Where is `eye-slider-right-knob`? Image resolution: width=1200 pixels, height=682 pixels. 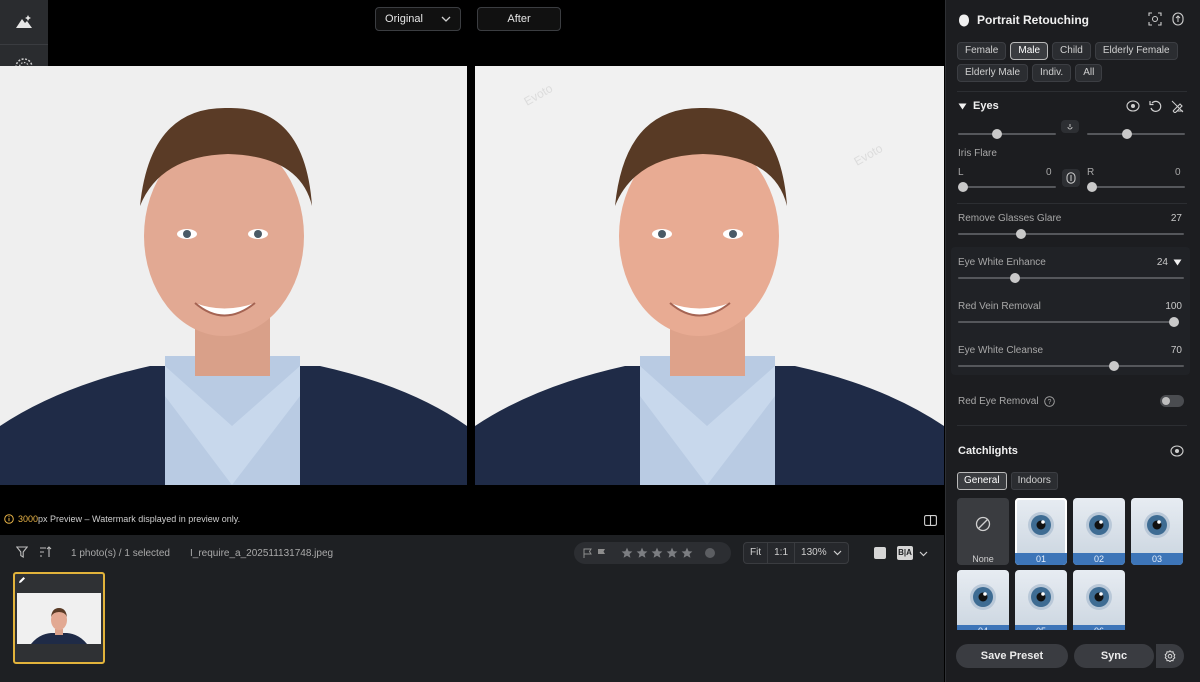
eye-slider-right-knob is located at coordinates (1127, 134).